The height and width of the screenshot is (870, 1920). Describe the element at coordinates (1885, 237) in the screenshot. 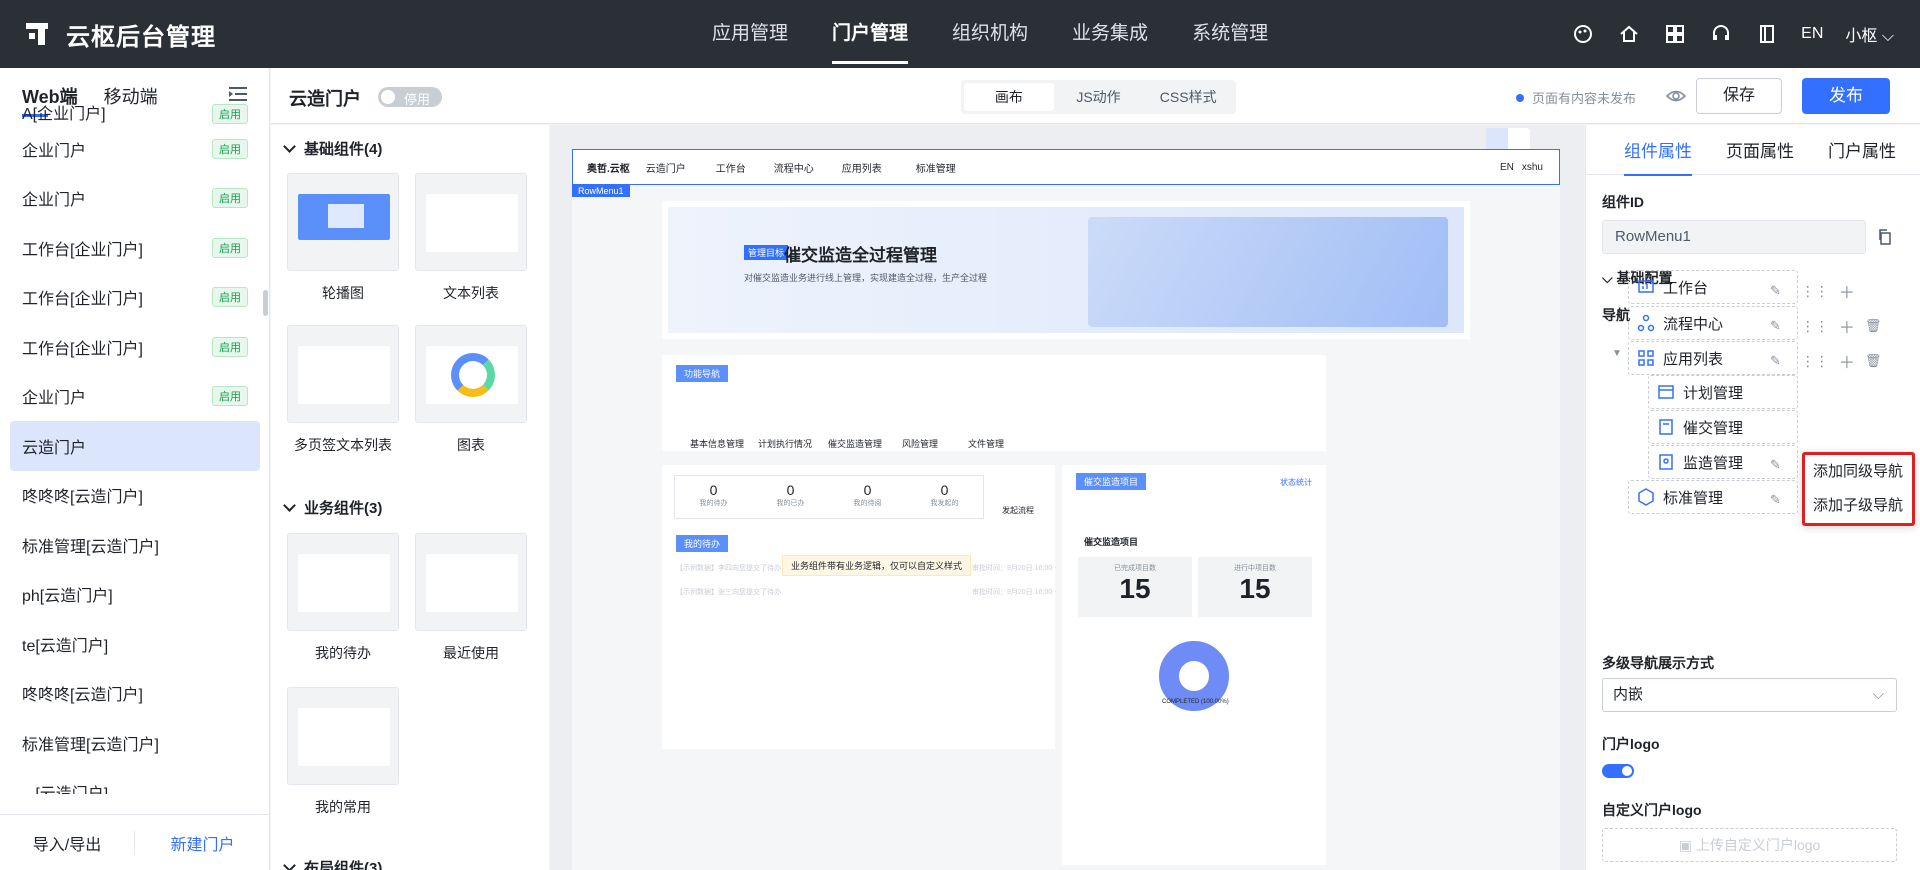

I see `copy-icon` at that location.